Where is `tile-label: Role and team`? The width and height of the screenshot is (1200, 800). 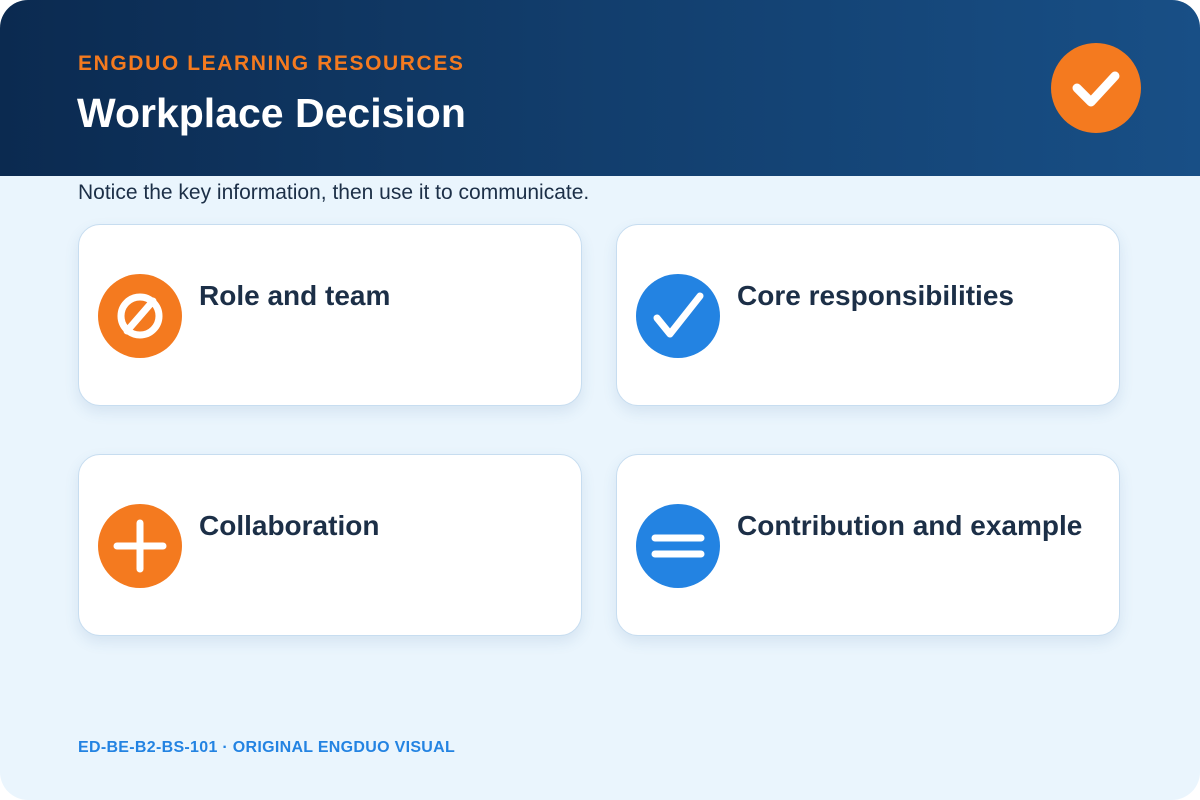
tile-label: Role and team is located at coordinates (295, 295).